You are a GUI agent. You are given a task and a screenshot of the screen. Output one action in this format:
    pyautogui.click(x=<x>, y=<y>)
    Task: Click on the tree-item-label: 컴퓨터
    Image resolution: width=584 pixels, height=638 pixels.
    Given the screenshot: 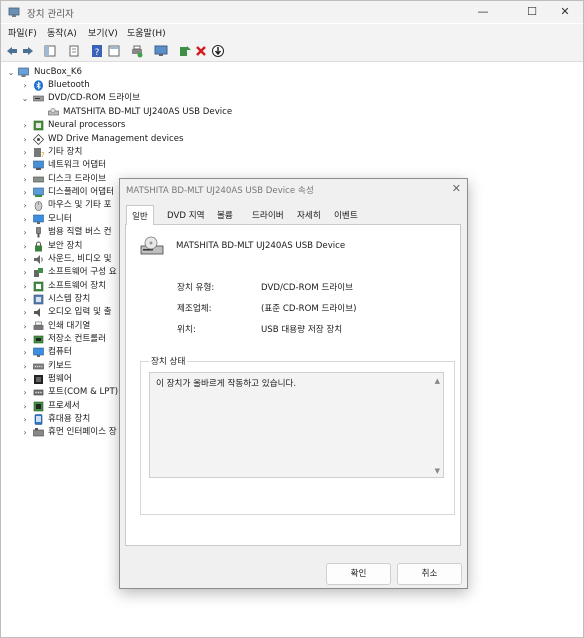 What is the action you would take?
    pyautogui.click(x=60, y=352)
    